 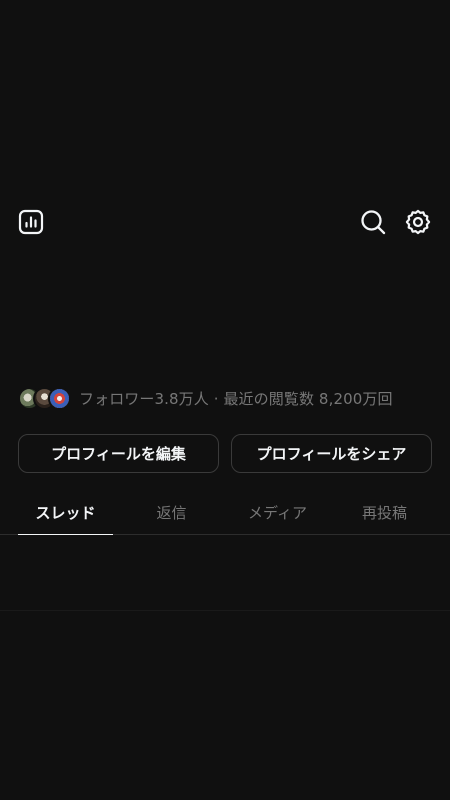 What do you see at coordinates (59, 398) in the screenshot?
I see `avatar` at bounding box center [59, 398].